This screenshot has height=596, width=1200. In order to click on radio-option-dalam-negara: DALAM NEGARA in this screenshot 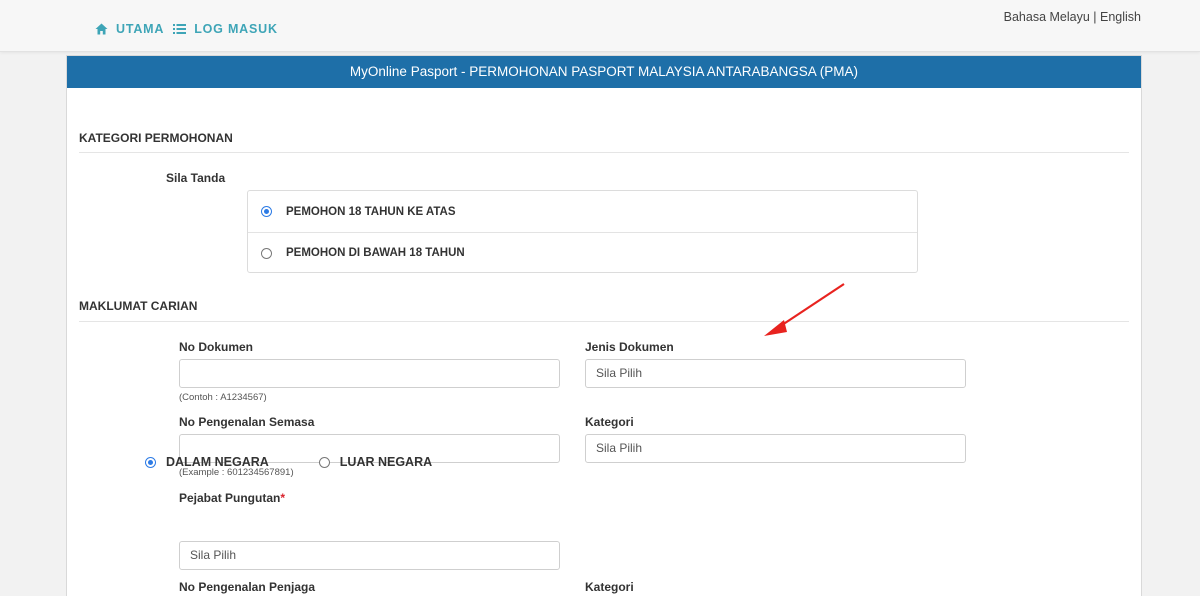, I will do `click(207, 462)`.